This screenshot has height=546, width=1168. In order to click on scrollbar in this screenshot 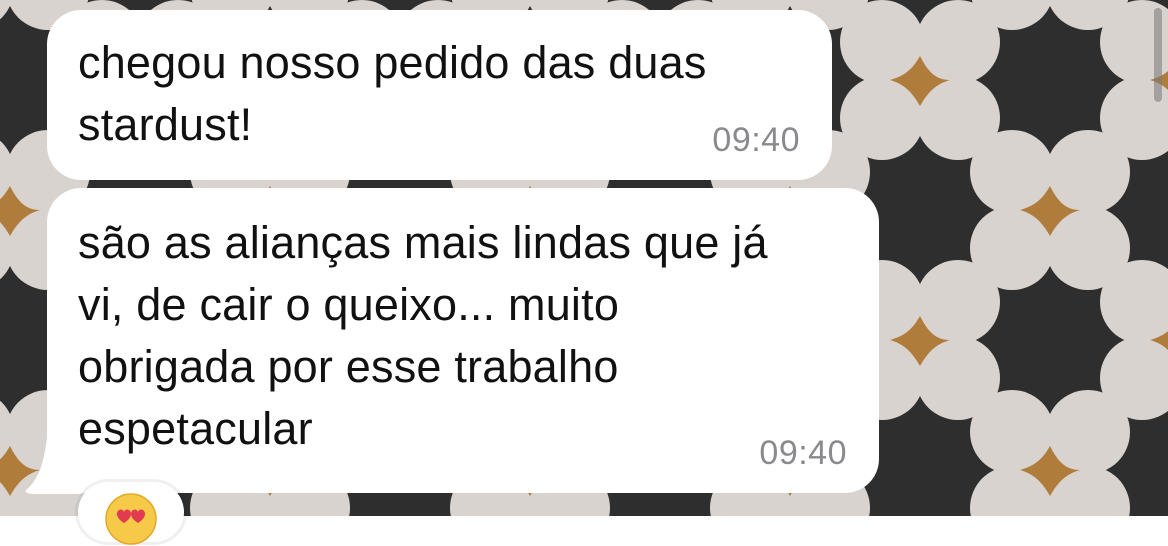, I will do `click(1158, 55)`.